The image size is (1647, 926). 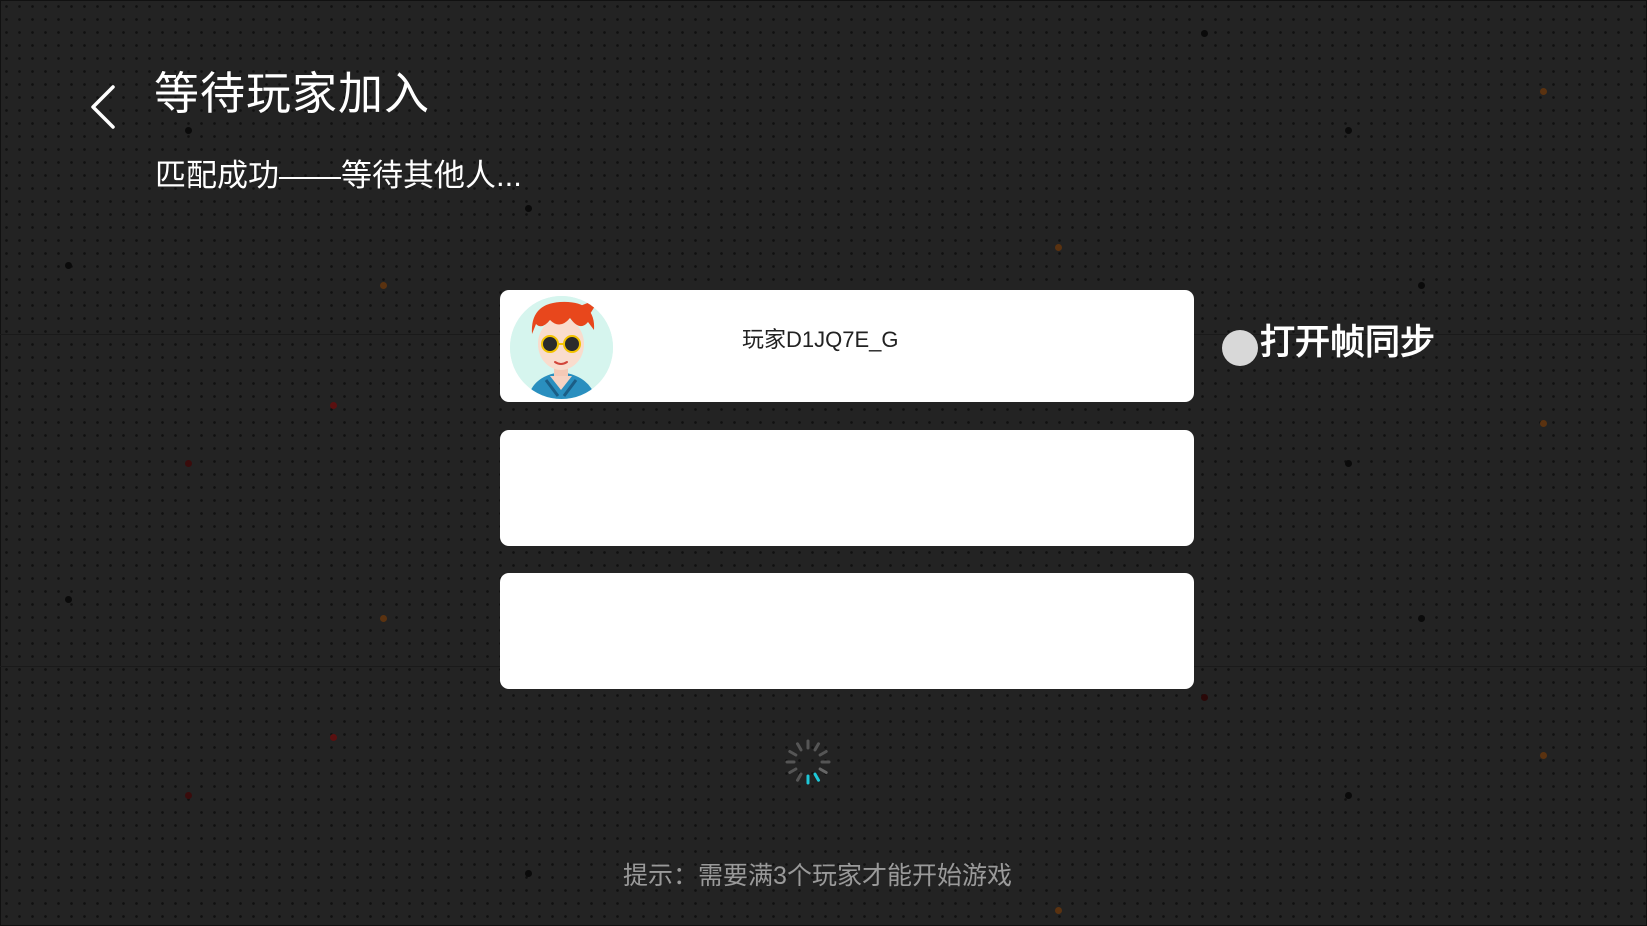 I want to click on player-avatar, so click(x=561, y=347).